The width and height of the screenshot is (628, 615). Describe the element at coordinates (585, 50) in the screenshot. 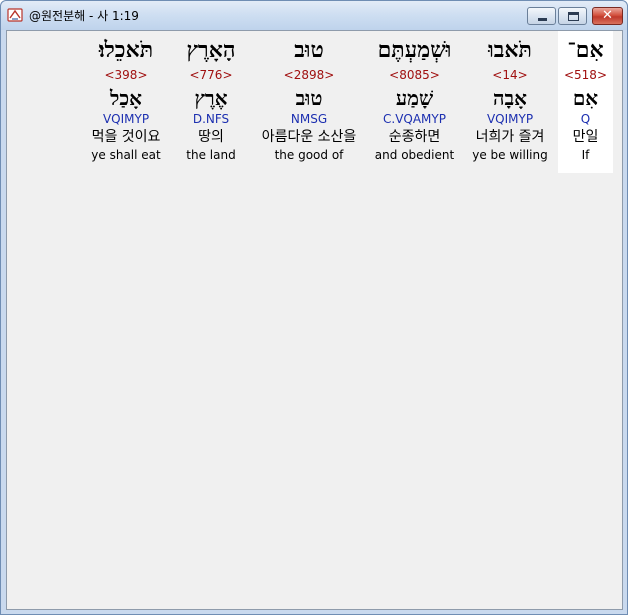

I see `hebrew-word: אִם־` at that location.